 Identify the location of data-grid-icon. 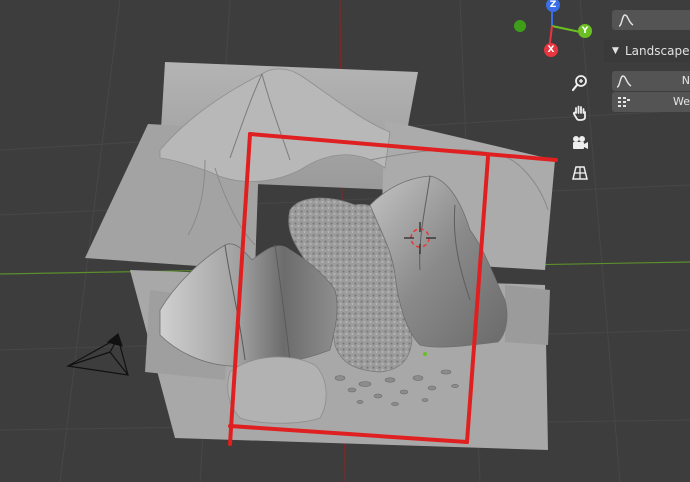
(624, 102).